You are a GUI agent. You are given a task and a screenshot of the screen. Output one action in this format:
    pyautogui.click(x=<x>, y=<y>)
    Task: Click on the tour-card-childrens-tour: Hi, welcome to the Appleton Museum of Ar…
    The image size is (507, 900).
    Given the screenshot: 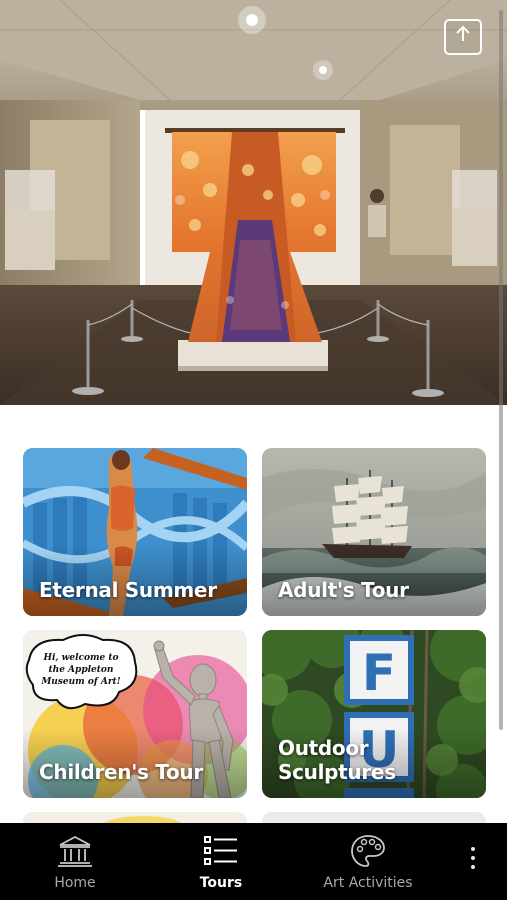 What is the action you would take?
    pyautogui.click(x=135, y=714)
    